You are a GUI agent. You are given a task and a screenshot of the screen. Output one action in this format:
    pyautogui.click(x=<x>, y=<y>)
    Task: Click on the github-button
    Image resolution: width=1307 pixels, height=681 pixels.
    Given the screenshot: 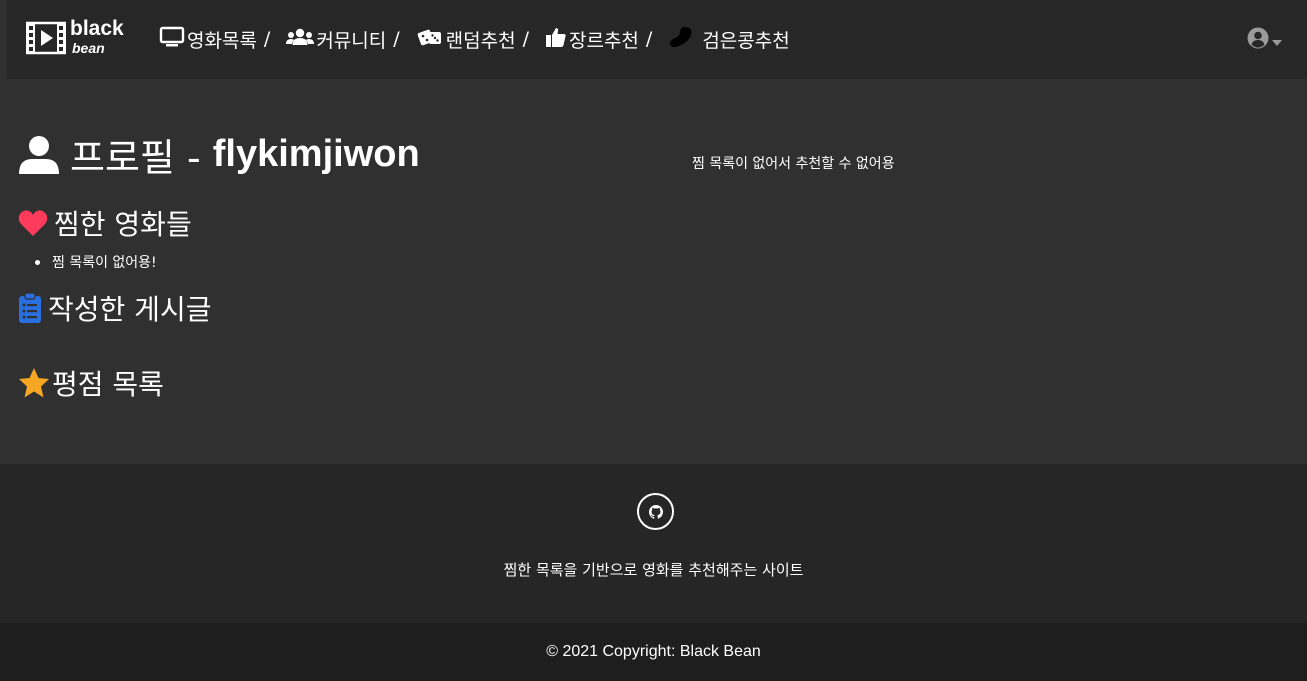 What is the action you would take?
    pyautogui.click(x=655, y=511)
    